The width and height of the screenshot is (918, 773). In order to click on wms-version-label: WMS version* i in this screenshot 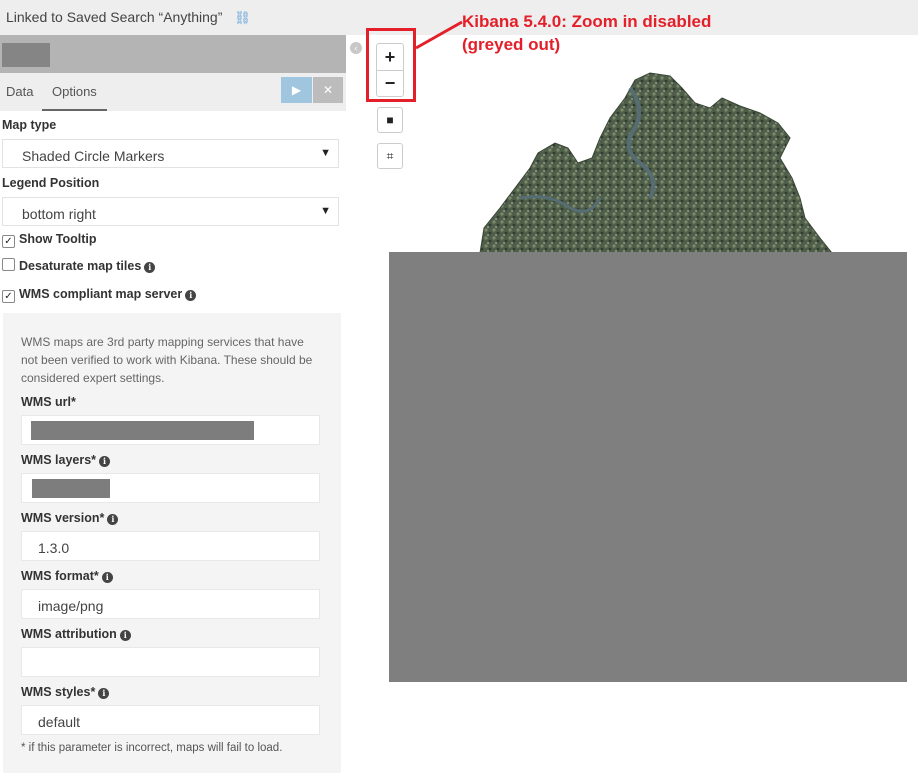, I will do `click(70, 518)`.